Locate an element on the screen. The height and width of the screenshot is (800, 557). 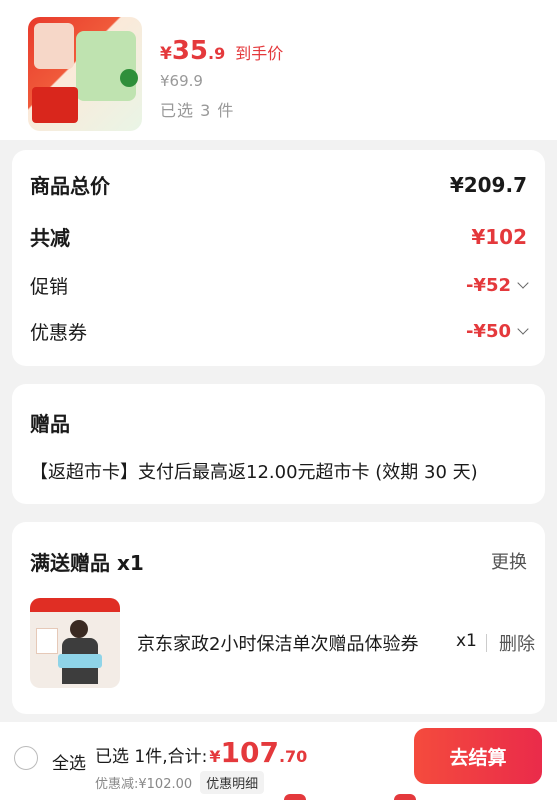
gift-item-name: 京东家政2小时保洁单次赠品体验券 is located at coordinates (287, 643).